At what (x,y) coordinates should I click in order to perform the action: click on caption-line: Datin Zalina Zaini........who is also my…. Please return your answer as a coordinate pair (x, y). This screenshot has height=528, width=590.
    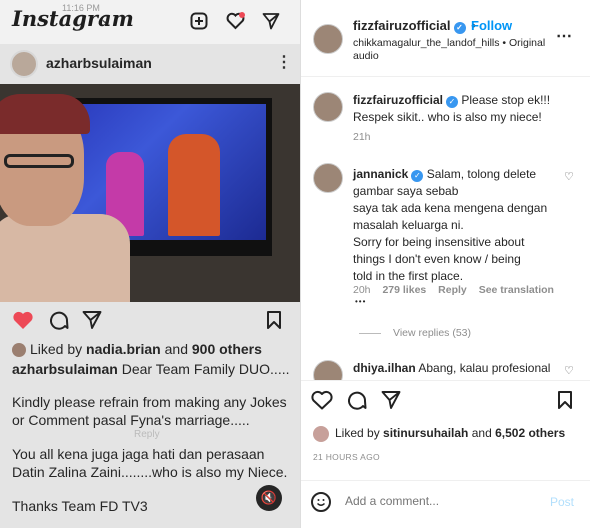
    Looking at the image, I should click on (150, 472).